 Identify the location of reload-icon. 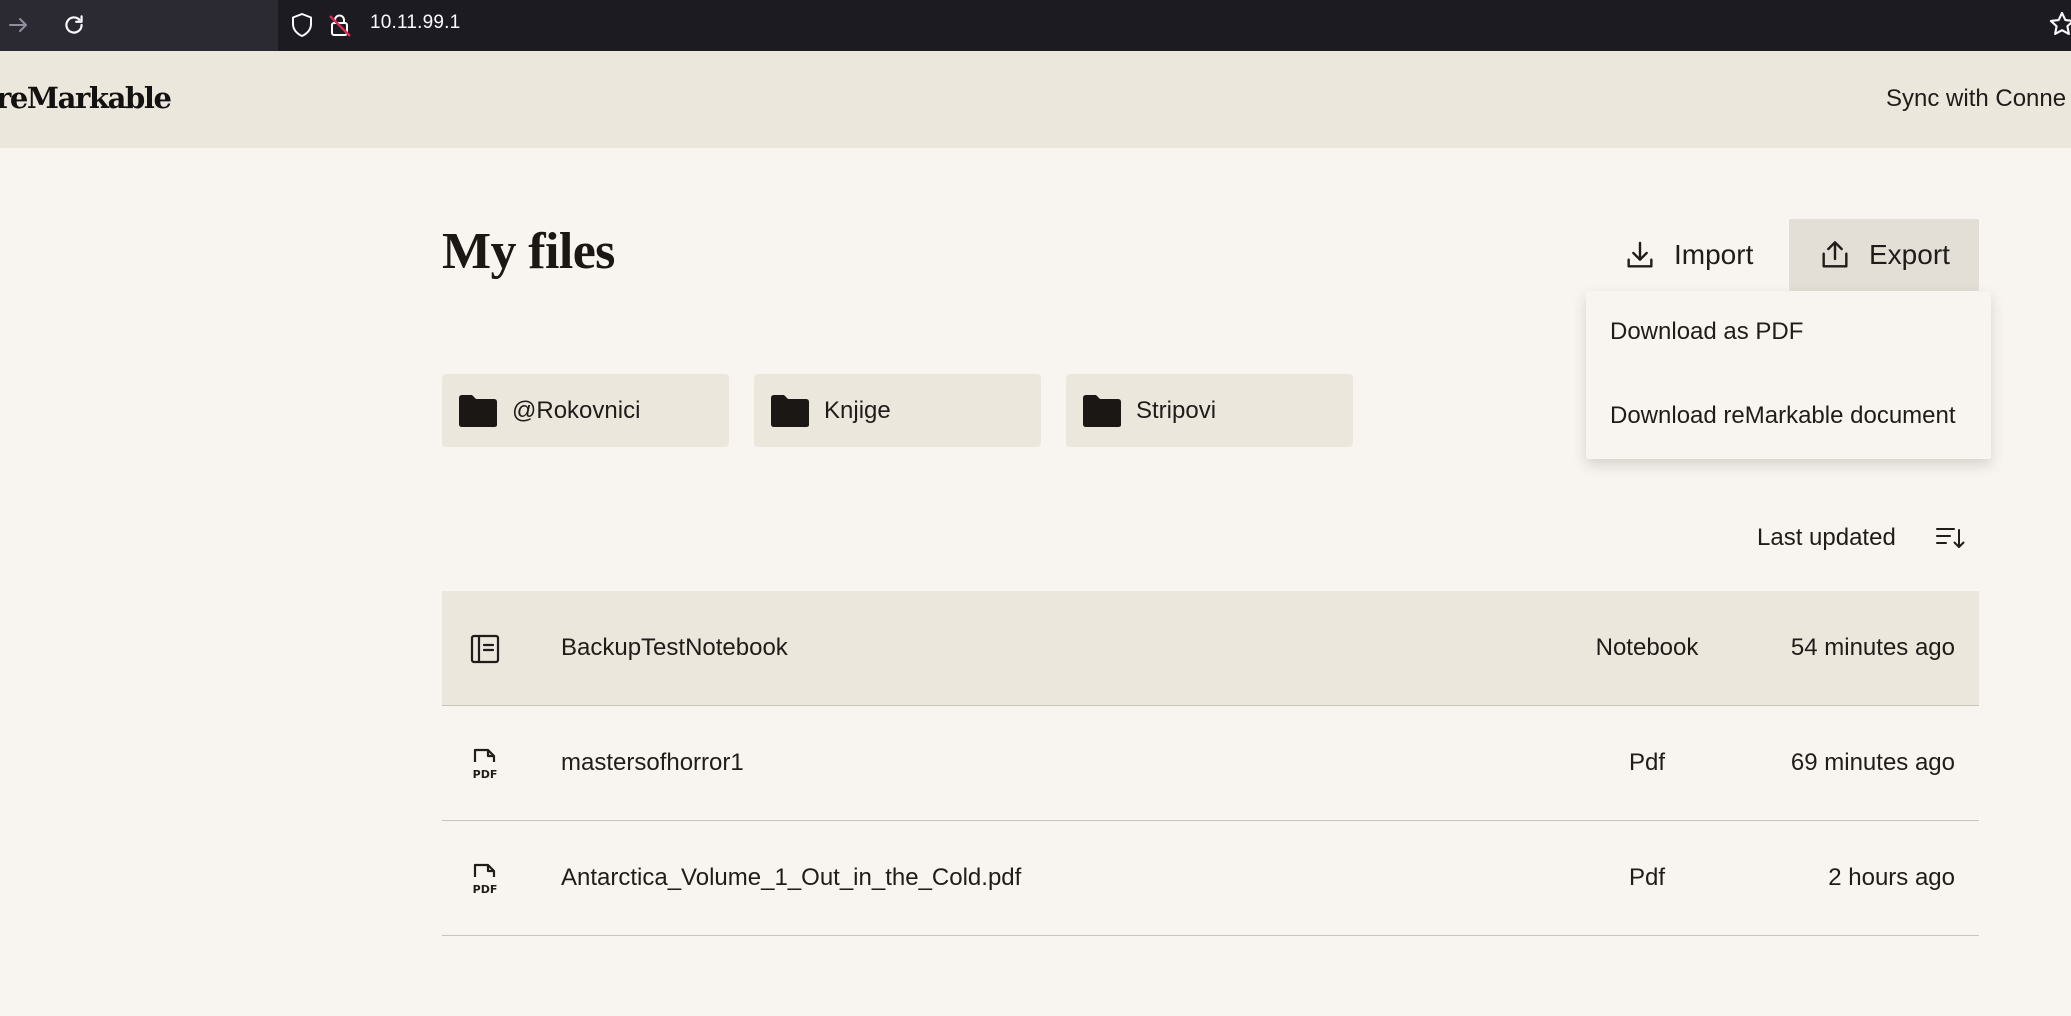
(74, 25).